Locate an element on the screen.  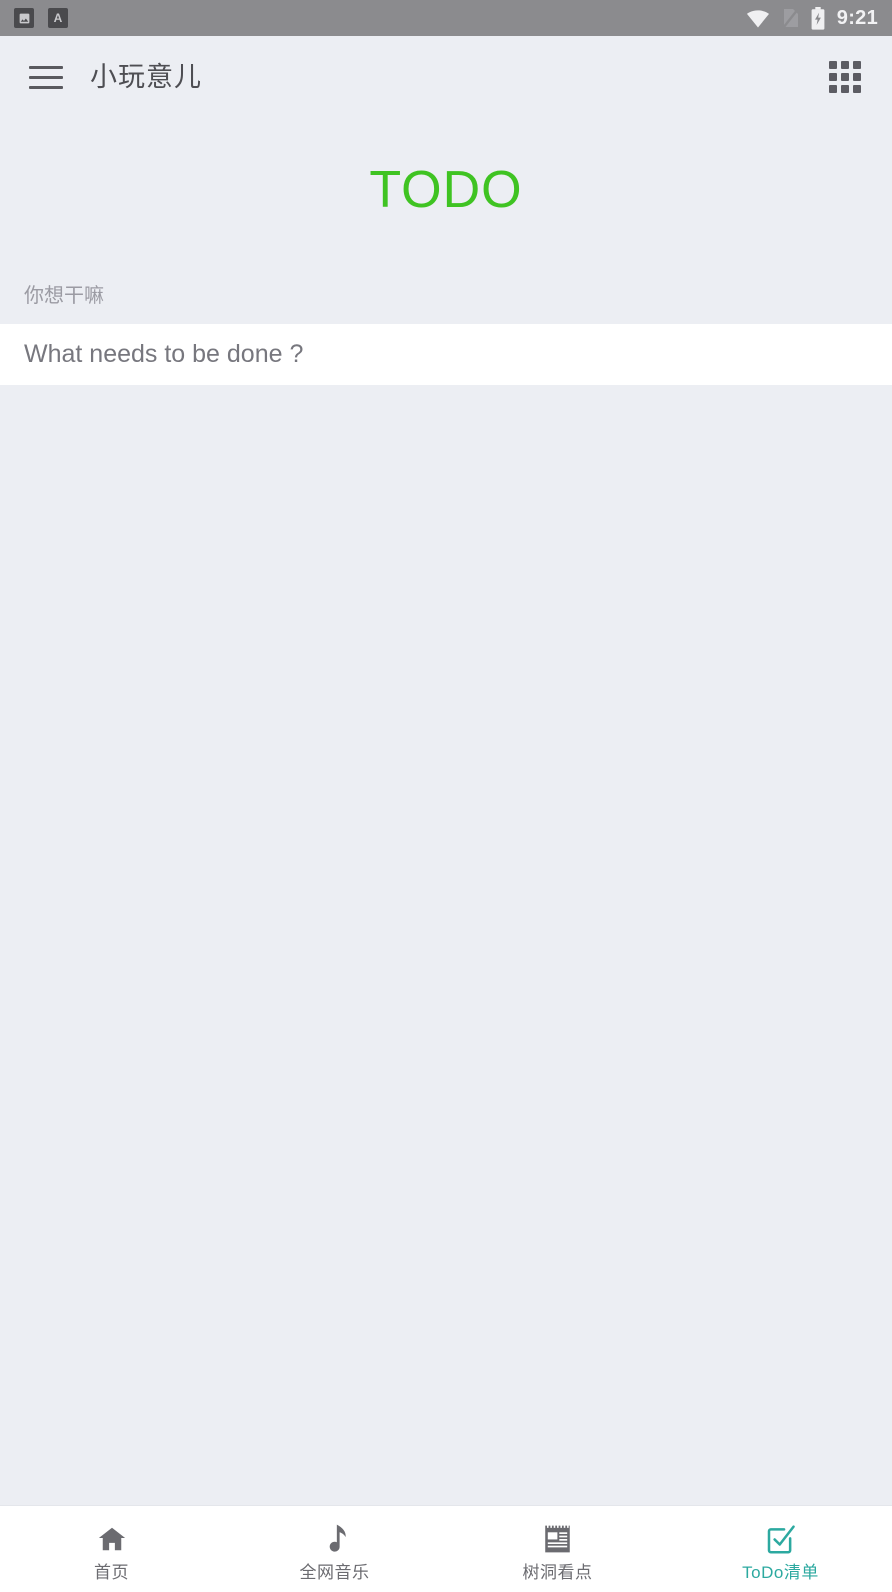
checklist-icon is located at coordinates (781, 1539).